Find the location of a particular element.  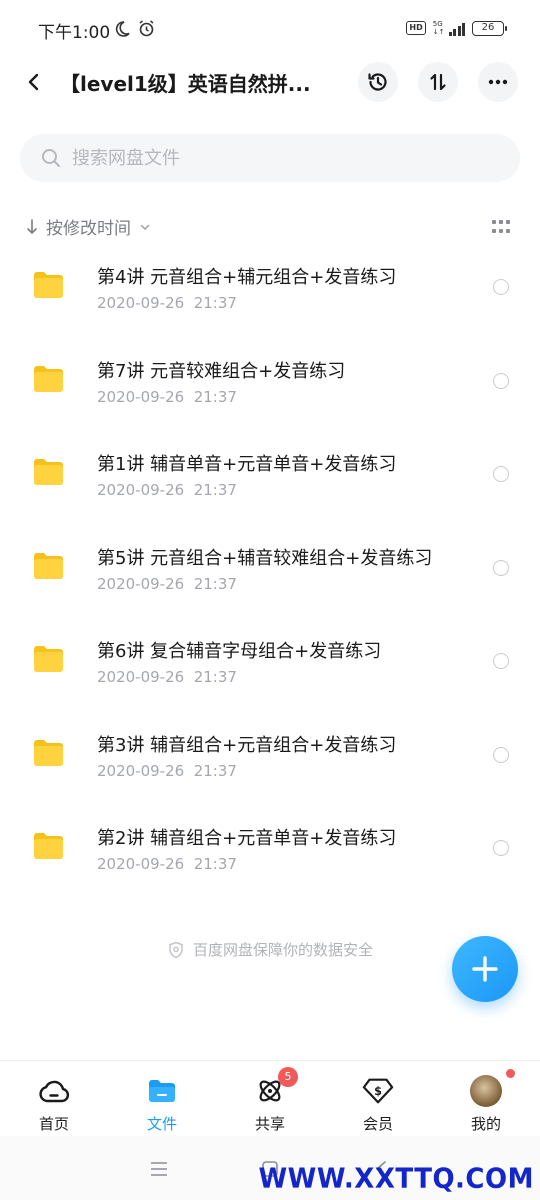

file-row: 第1讲 辅音单音+元音单音+发音练习 2020-09-26 21:37 is located at coordinates (270, 475).